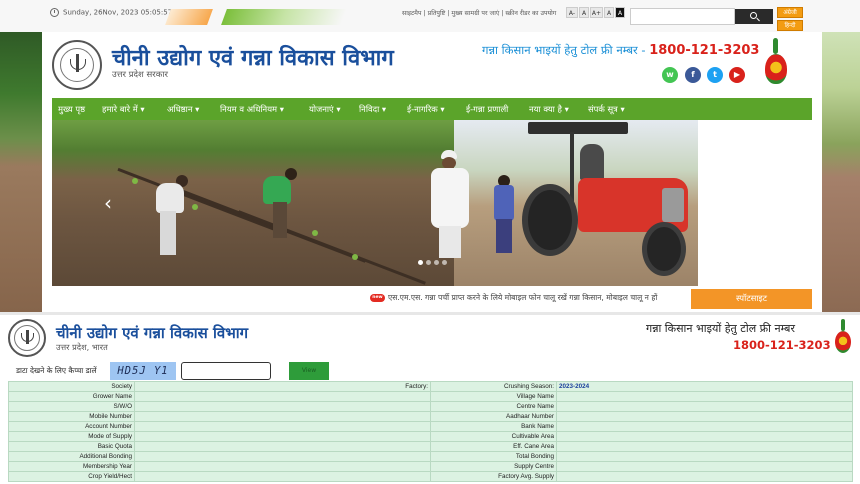 Image resolution: width=860 pixels, height=484 pixels. I want to click on report-department-subtitle: उत्तर प्रदेश, भारत, so click(82, 347).